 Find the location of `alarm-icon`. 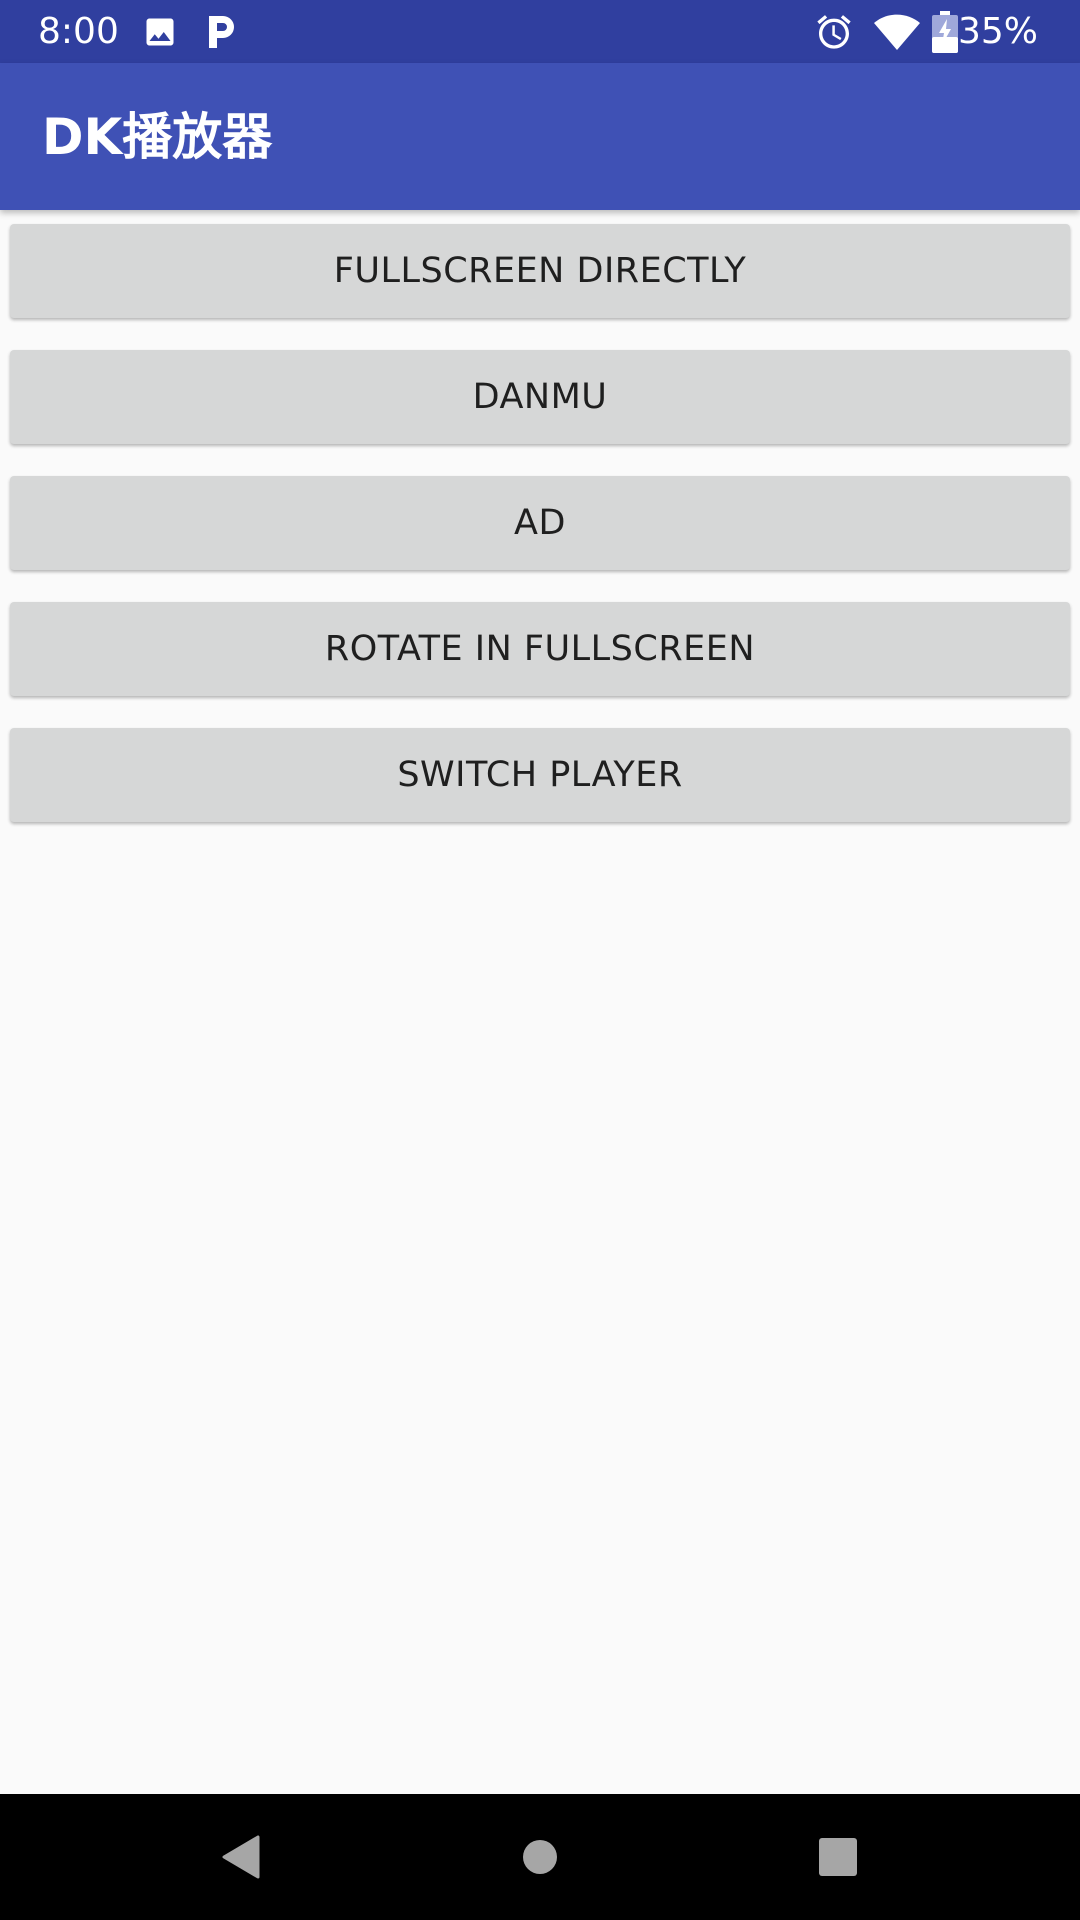

alarm-icon is located at coordinates (834, 32).